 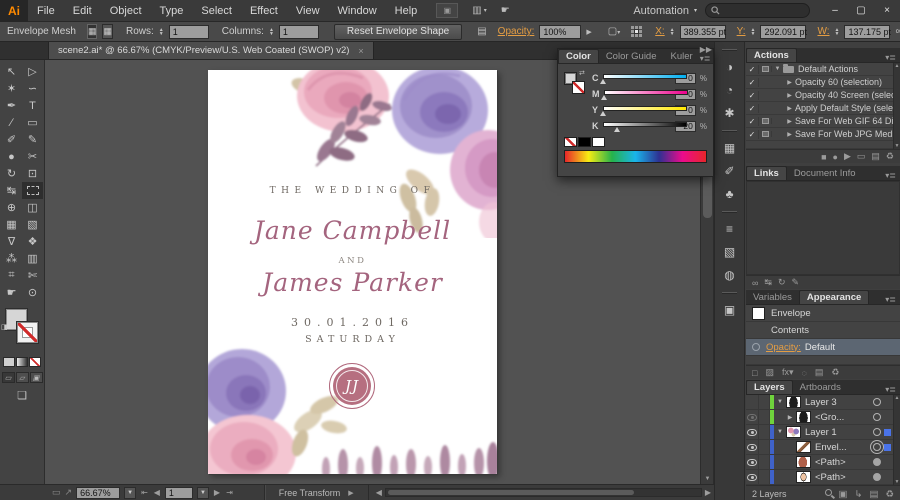 What do you see at coordinates (819, 69) in the screenshot?
I see `action-row: ✓ ▼ Default Actions` at bounding box center [819, 69].